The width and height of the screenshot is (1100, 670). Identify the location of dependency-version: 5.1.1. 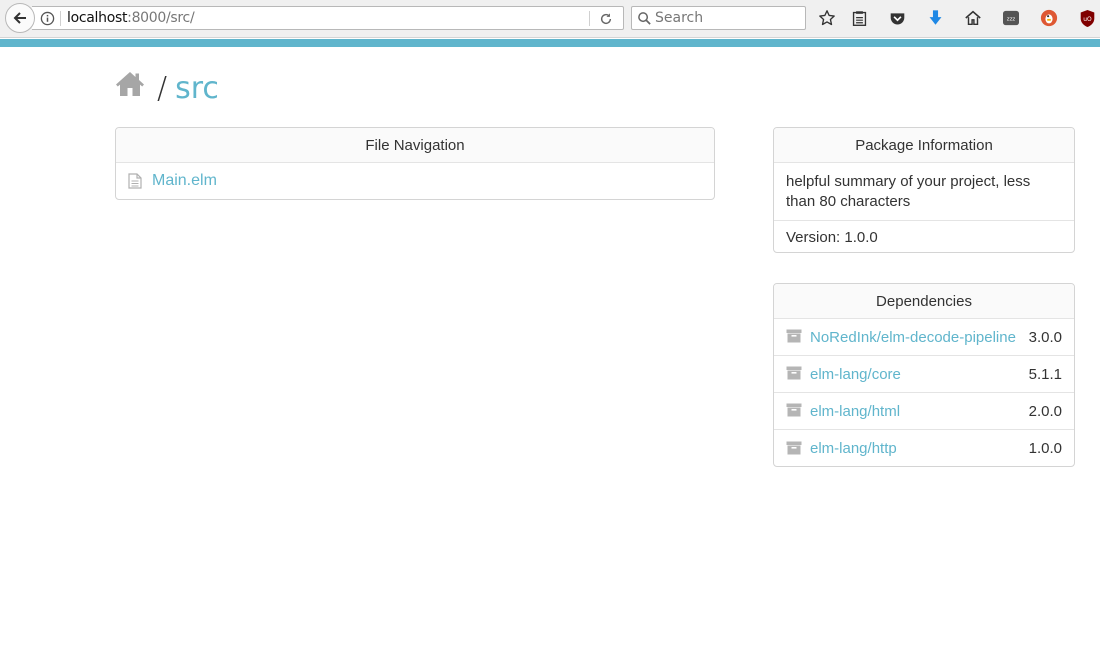
(1045, 374).